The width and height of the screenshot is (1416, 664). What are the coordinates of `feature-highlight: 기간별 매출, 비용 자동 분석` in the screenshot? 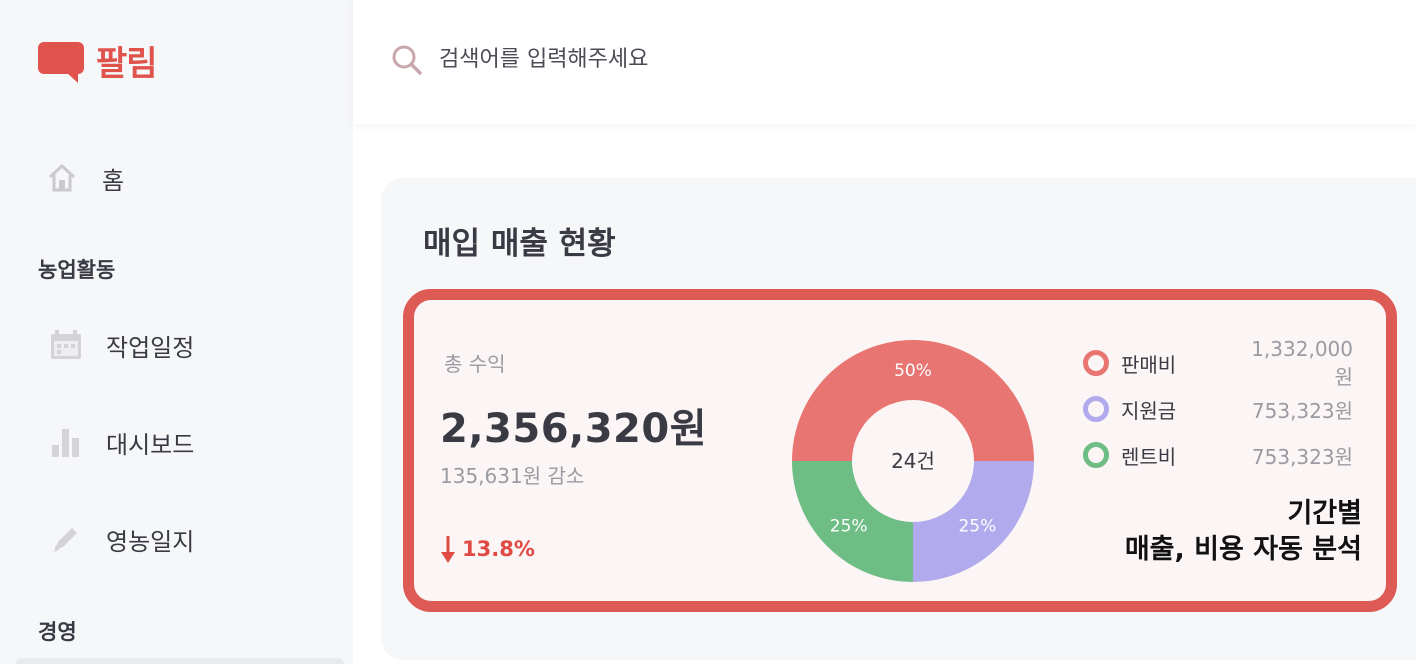 It's located at (1243, 532).